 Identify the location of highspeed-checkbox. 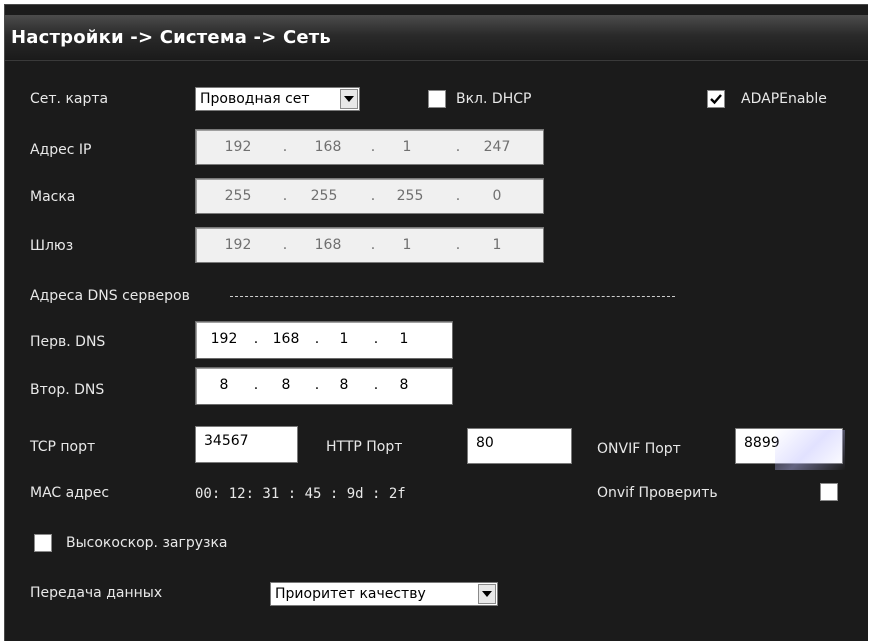
(43, 543).